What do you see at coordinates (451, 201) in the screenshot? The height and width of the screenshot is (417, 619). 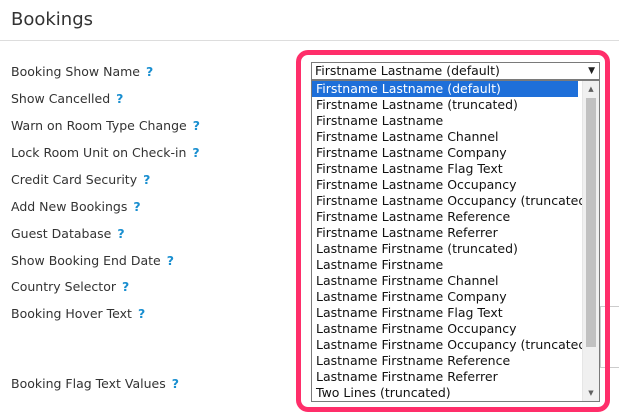 I see `dropdown-option: Firstname Lastname Occupancy (truncated)` at bounding box center [451, 201].